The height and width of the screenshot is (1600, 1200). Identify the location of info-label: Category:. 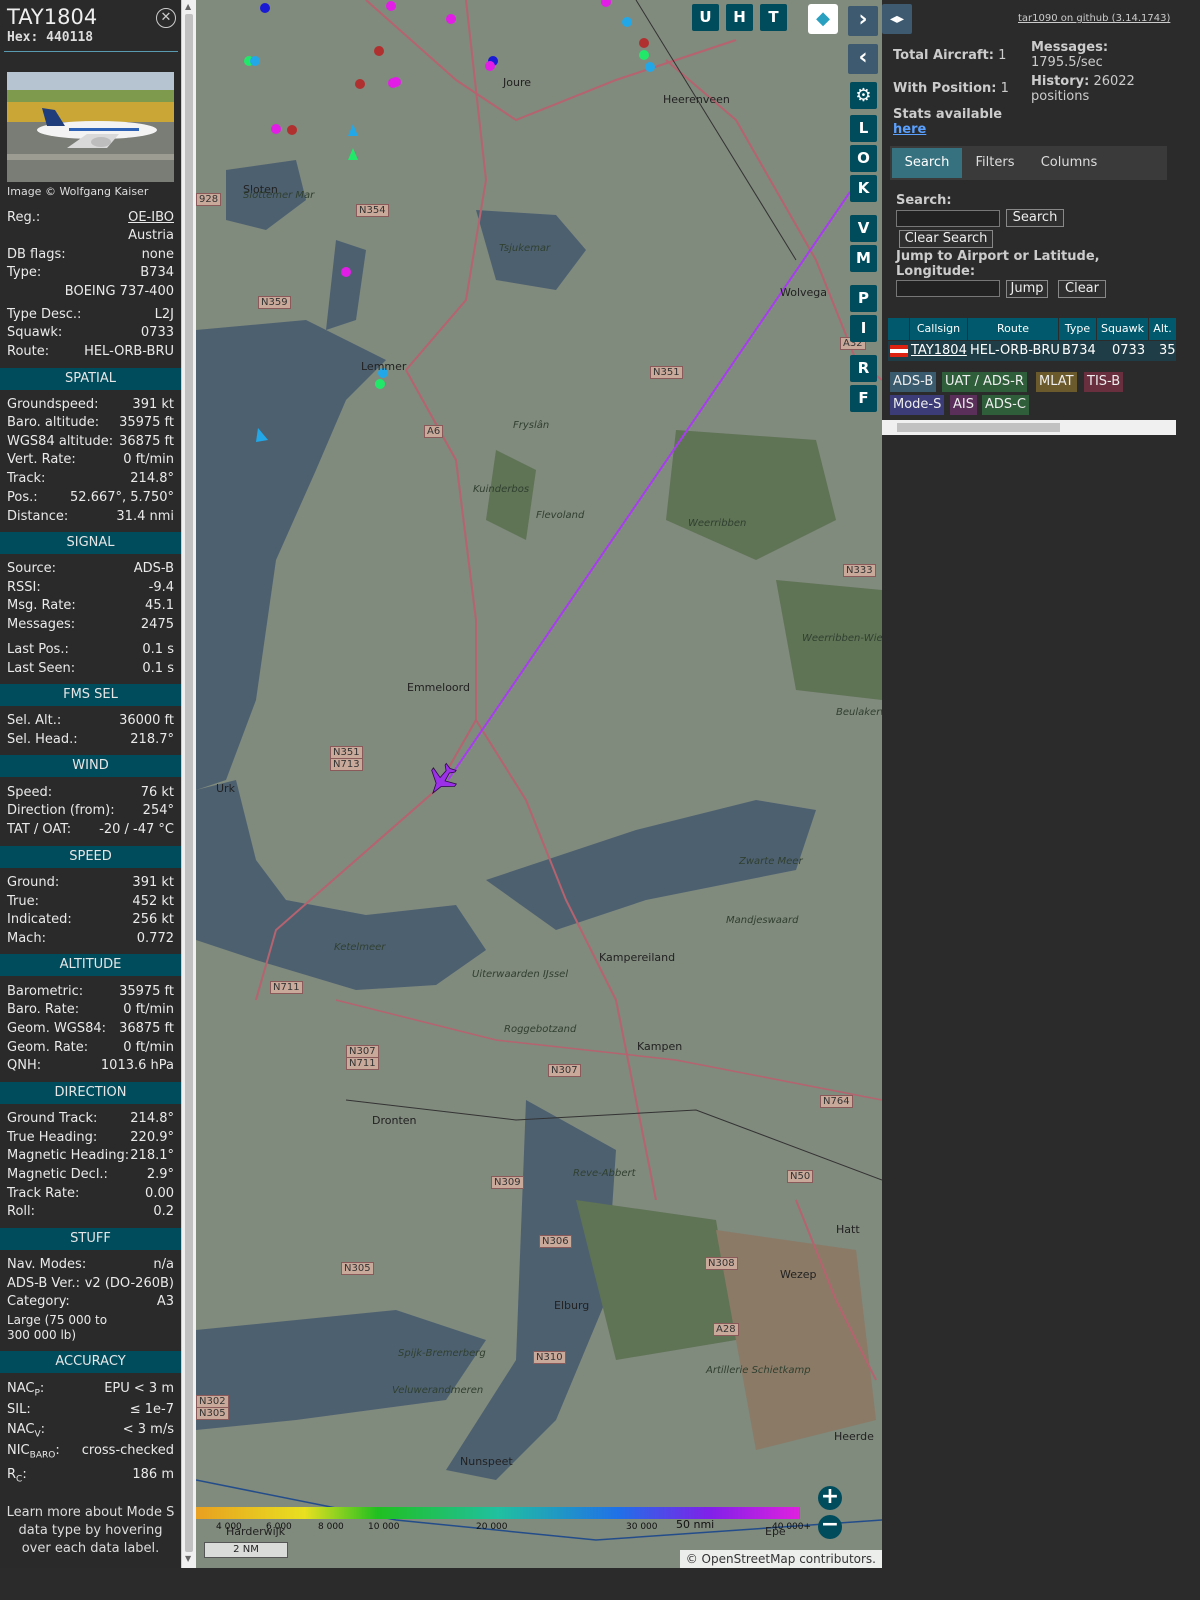
(38, 1302).